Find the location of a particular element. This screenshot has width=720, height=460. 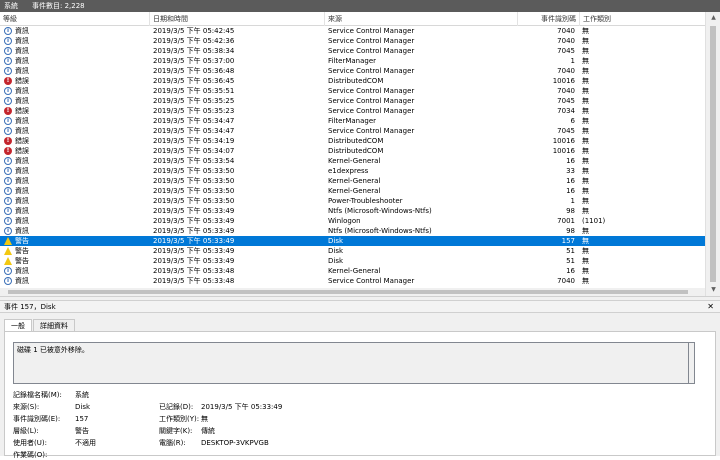

event-id-cell: 98 is located at coordinates (570, 231).